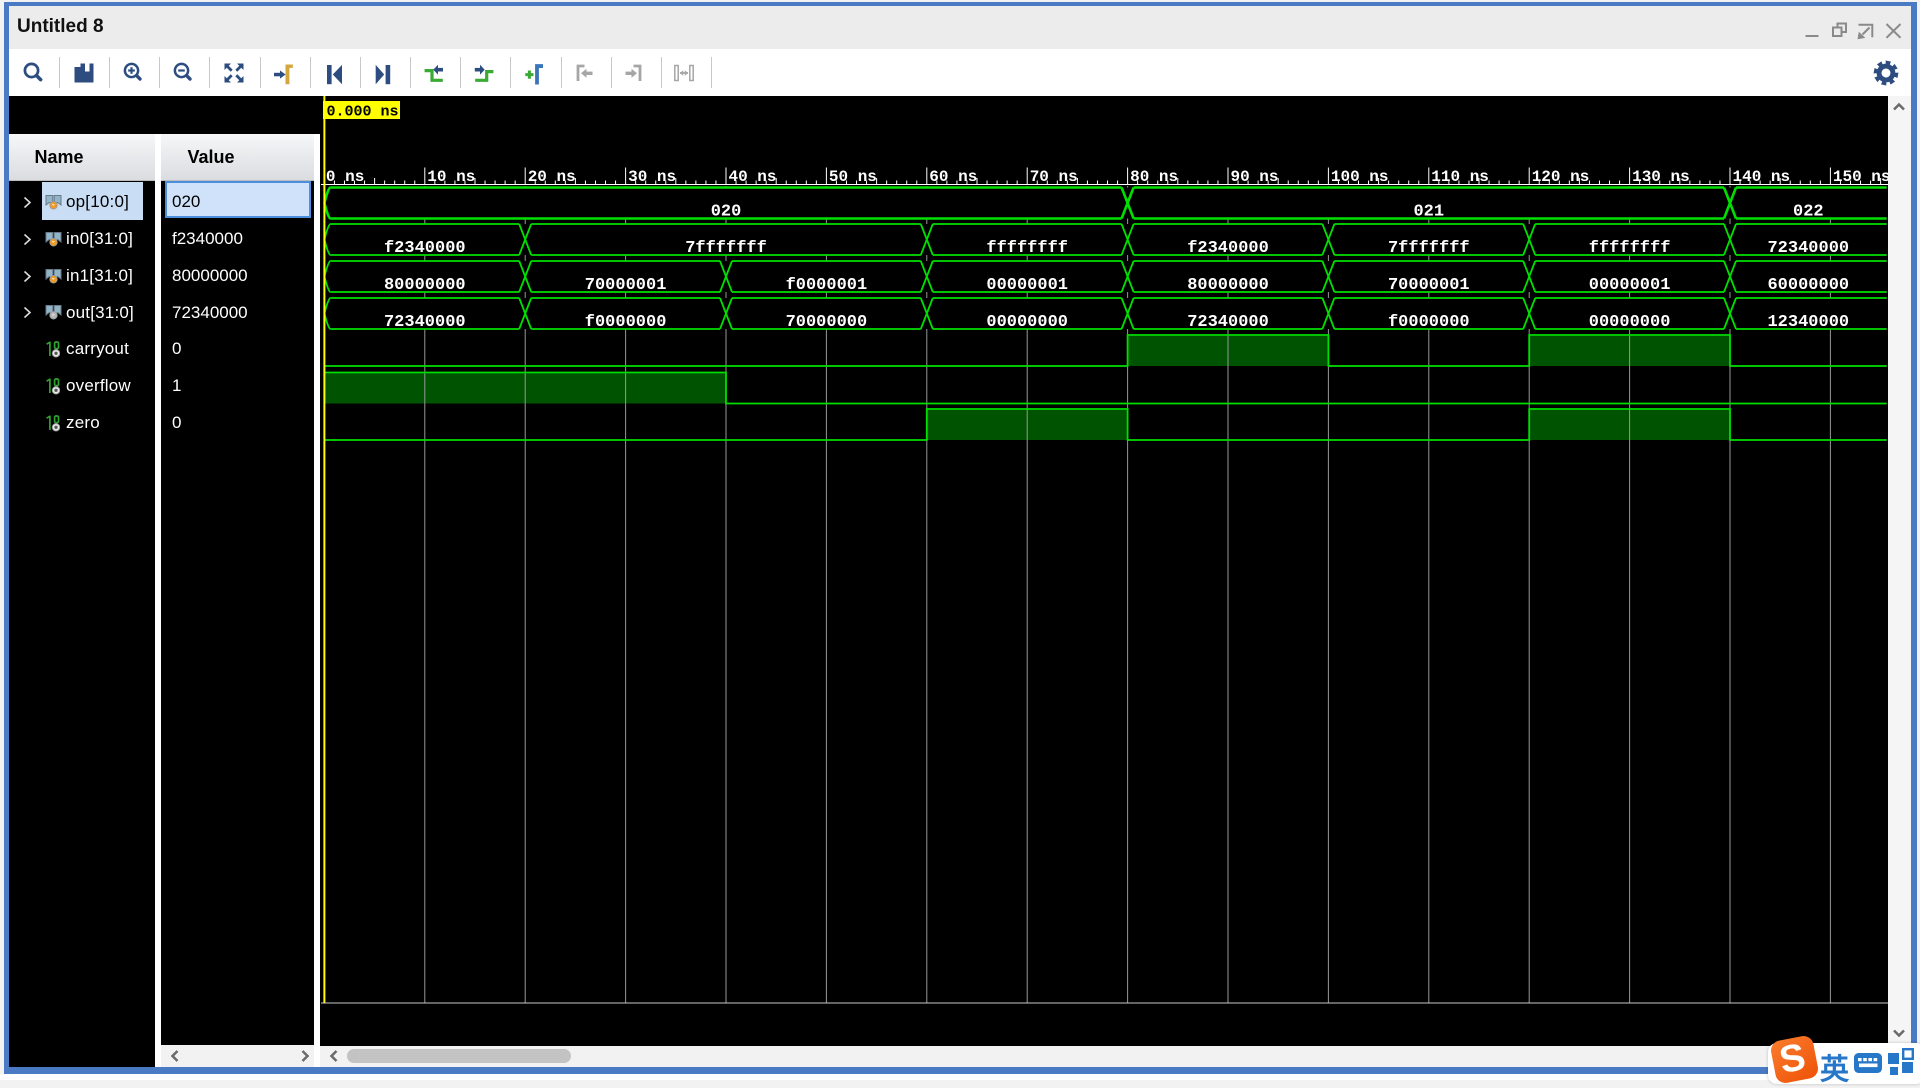  I want to click on svg-text: 0 ns, so click(345, 177).